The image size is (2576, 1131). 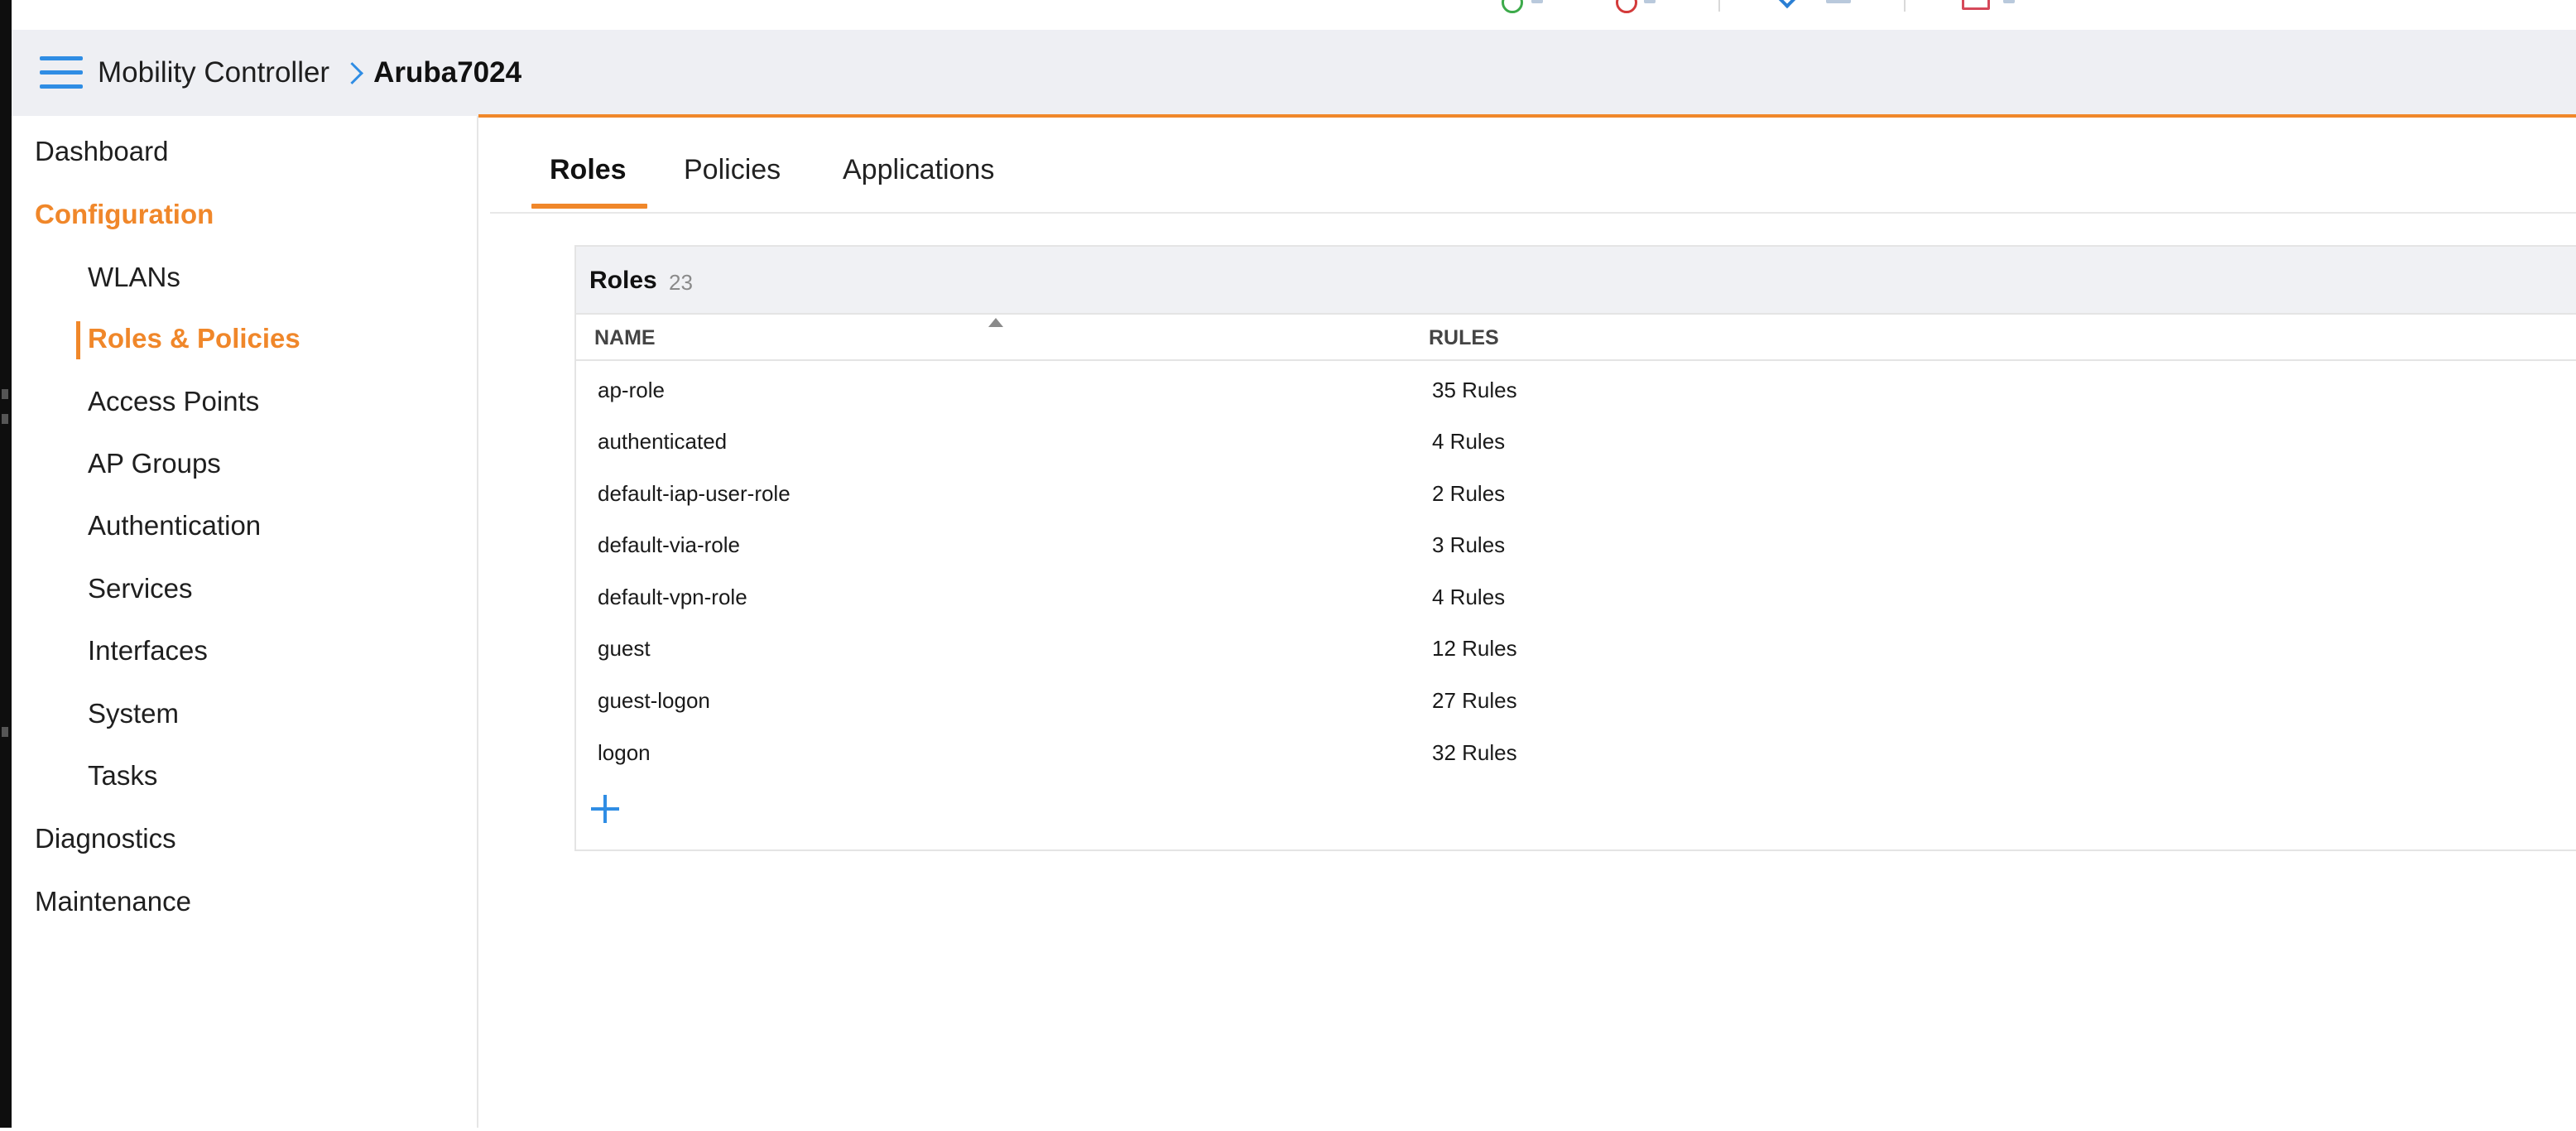 I want to click on sidebar-item-tasks: Tasks, so click(x=122, y=776).